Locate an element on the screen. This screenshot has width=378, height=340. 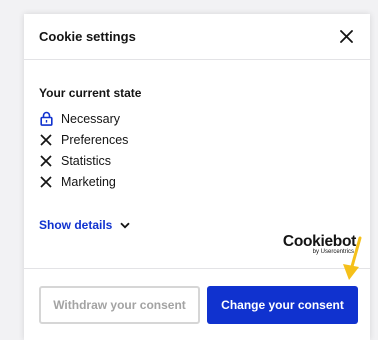
withdraw-consent-button: Withdraw your consent is located at coordinates (119, 305).